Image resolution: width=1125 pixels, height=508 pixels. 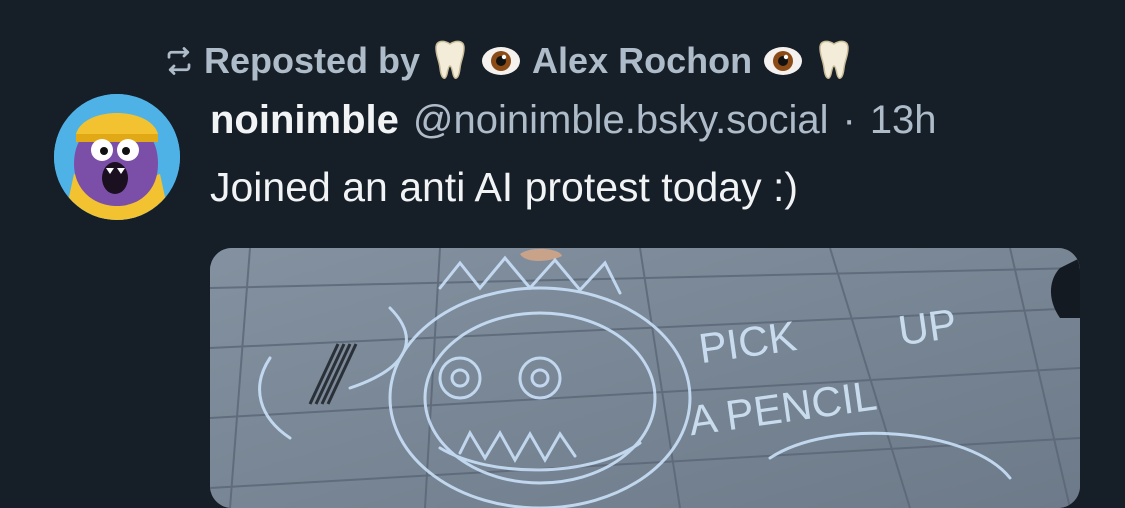 What do you see at coordinates (642, 61) in the screenshot?
I see `reposter-name: Alex Rochon` at bounding box center [642, 61].